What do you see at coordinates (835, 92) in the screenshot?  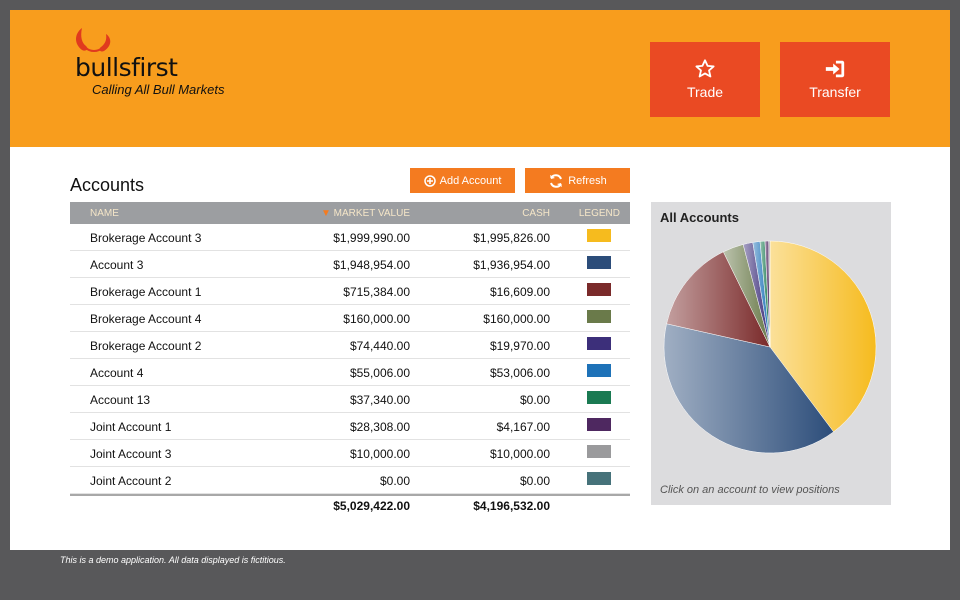 I see `transfer-button-label: Transfer` at bounding box center [835, 92].